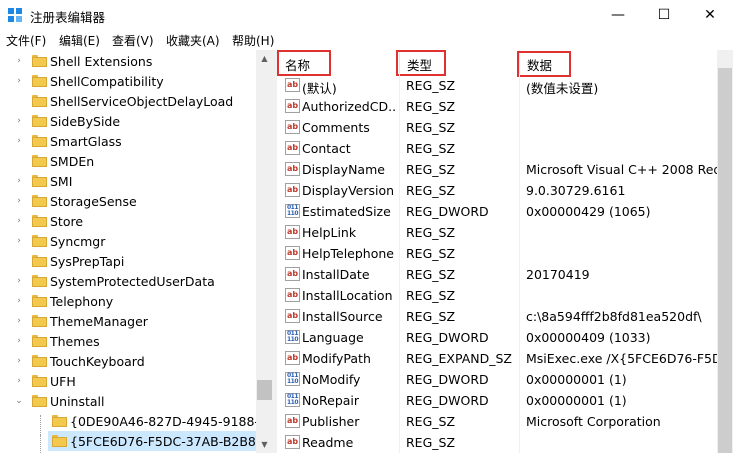 The width and height of the screenshot is (733, 453). What do you see at coordinates (128, 61) in the screenshot?
I see `tree-item: › Shell Extensions` at bounding box center [128, 61].